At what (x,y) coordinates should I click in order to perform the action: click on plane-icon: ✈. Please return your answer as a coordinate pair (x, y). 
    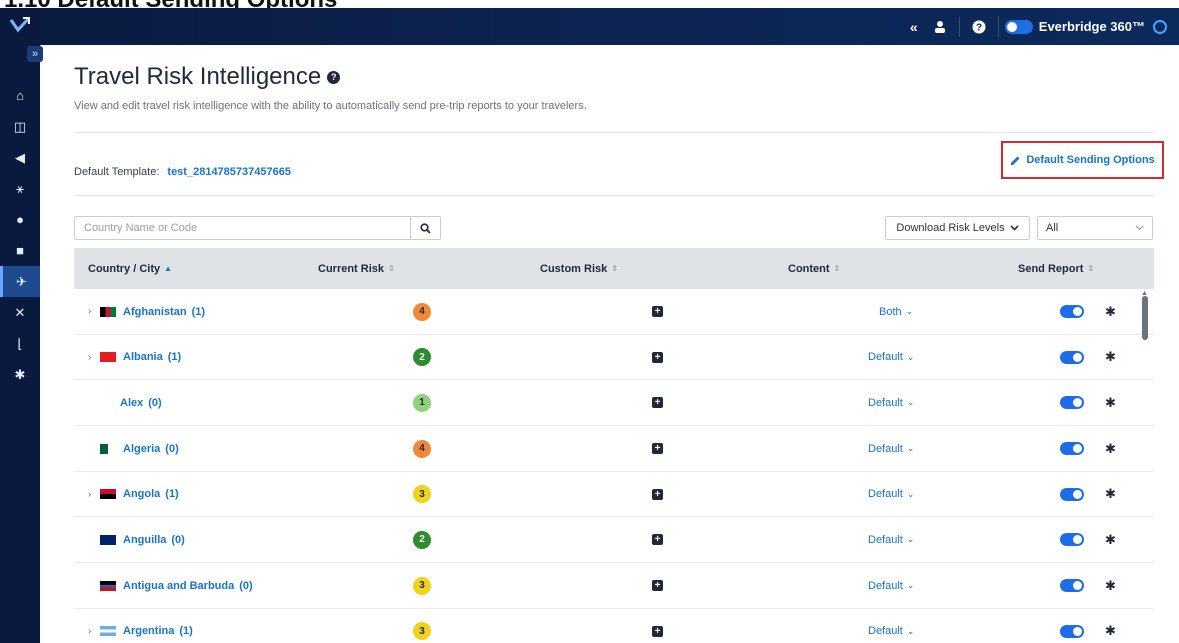
    Looking at the image, I should click on (20, 281).